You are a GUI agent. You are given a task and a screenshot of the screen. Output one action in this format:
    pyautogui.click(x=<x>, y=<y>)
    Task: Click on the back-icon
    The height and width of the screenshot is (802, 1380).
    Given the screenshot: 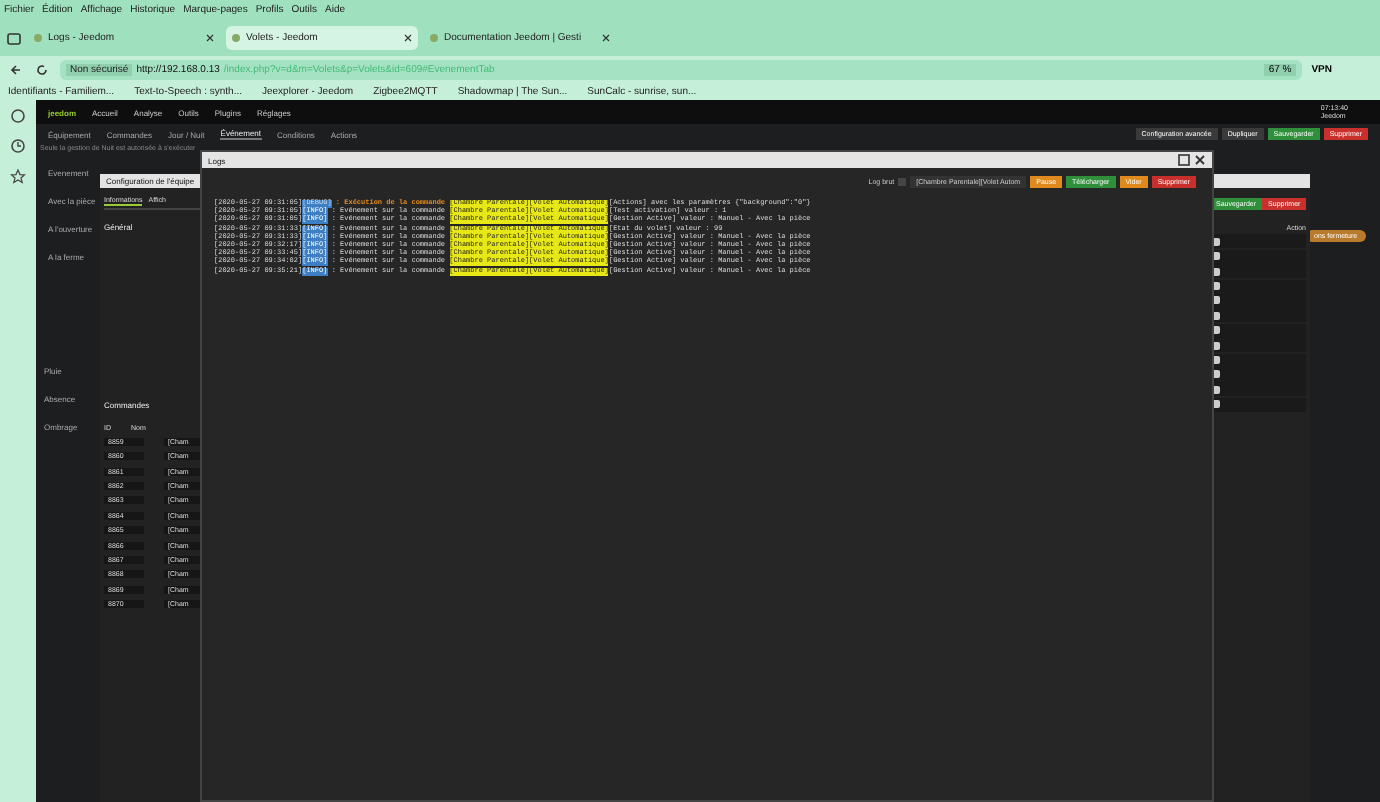 What is the action you would take?
    pyautogui.click(x=16, y=70)
    